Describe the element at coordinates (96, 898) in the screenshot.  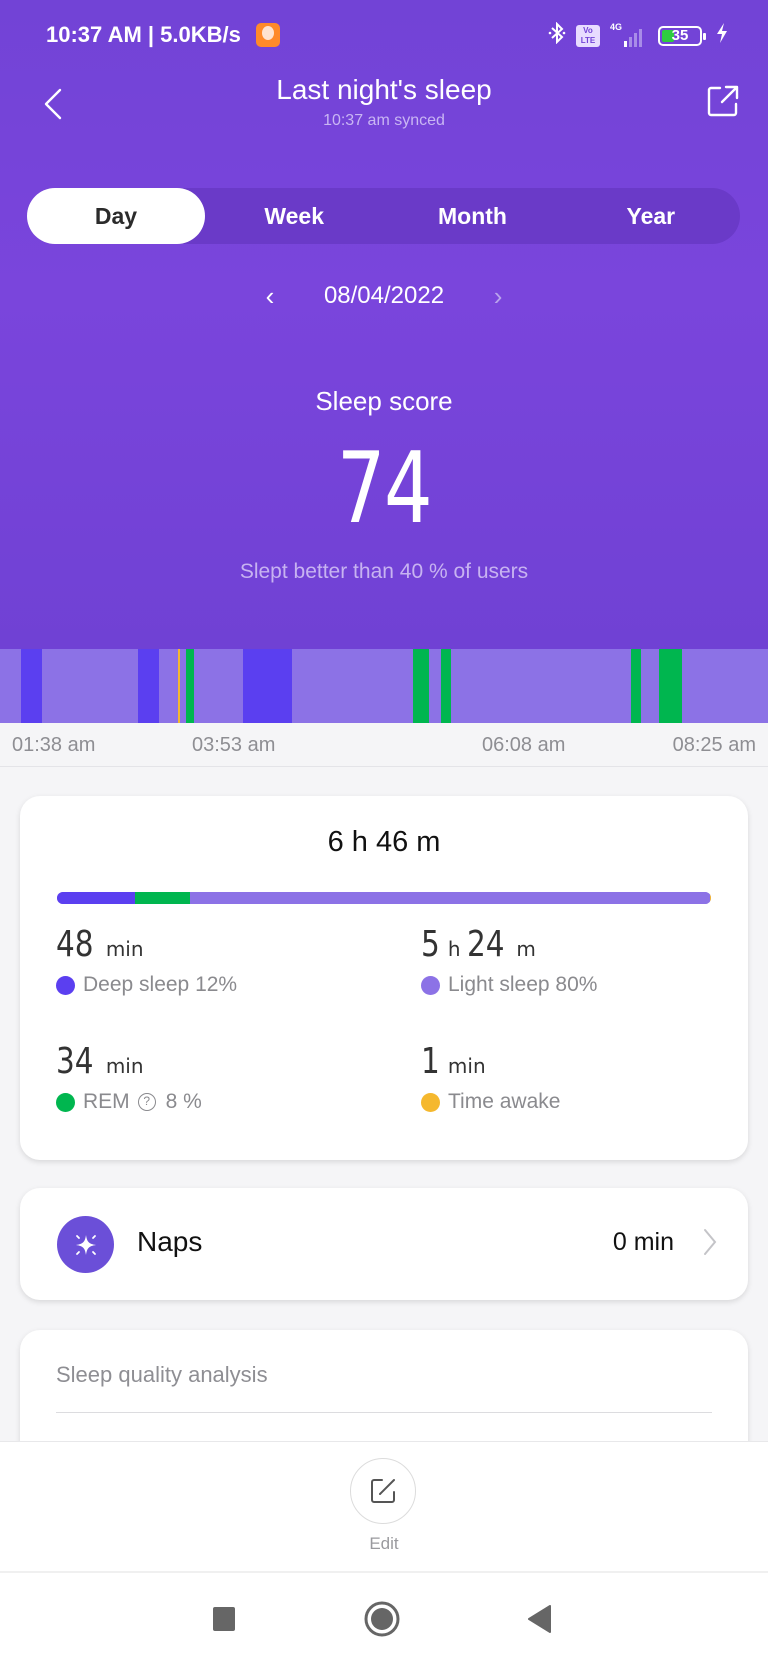
I see `breakdown-deep` at that location.